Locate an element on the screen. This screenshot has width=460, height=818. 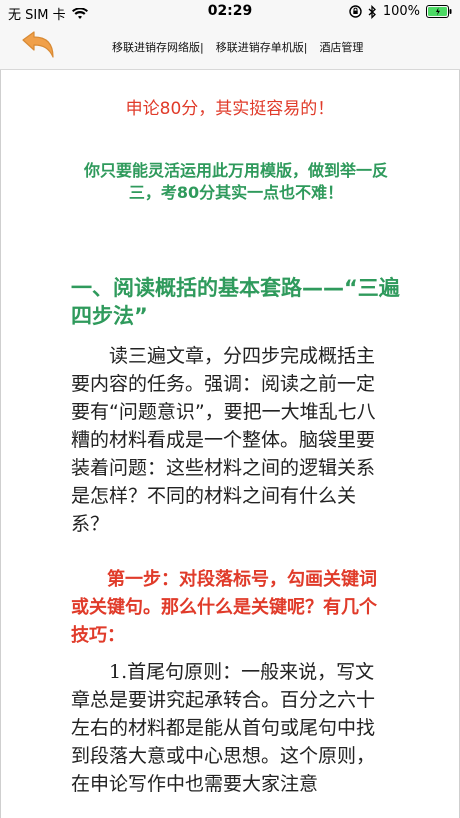
battery-icon is located at coordinates (439, 11).